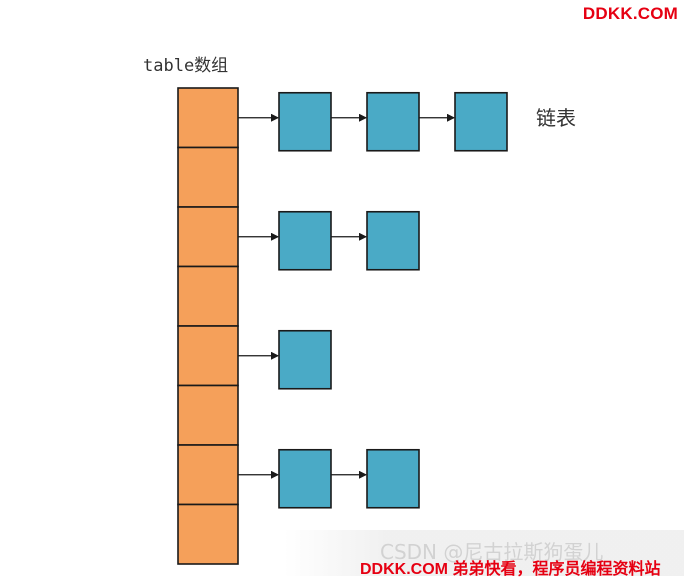 The height and width of the screenshot is (579, 684). I want to click on watermark-ddkk-bottom: DDKK.COM 弟弟快看，程序员编程资料站, so click(510, 569).